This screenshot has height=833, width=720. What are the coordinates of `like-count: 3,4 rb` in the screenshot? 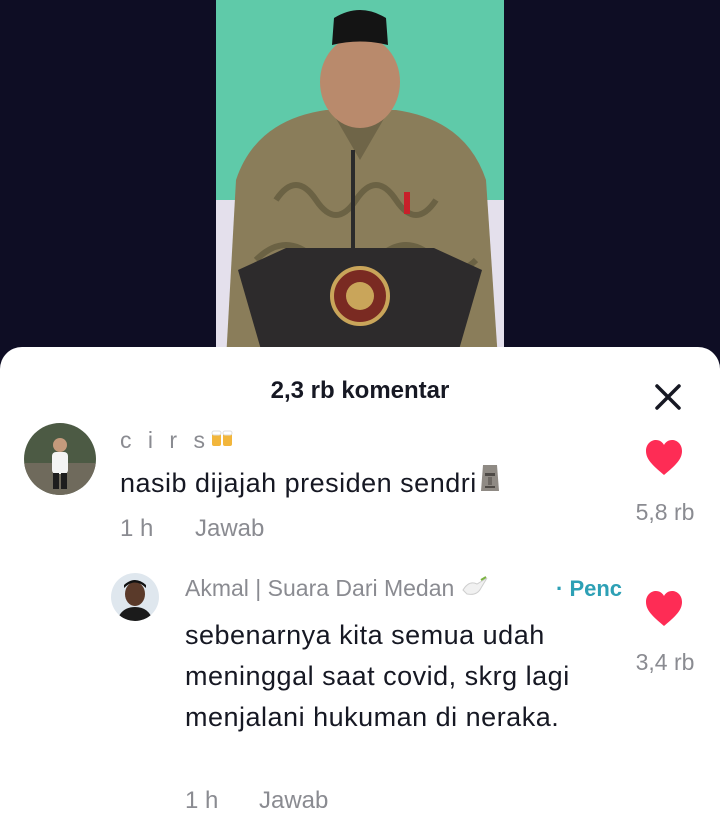 It's located at (665, 662).